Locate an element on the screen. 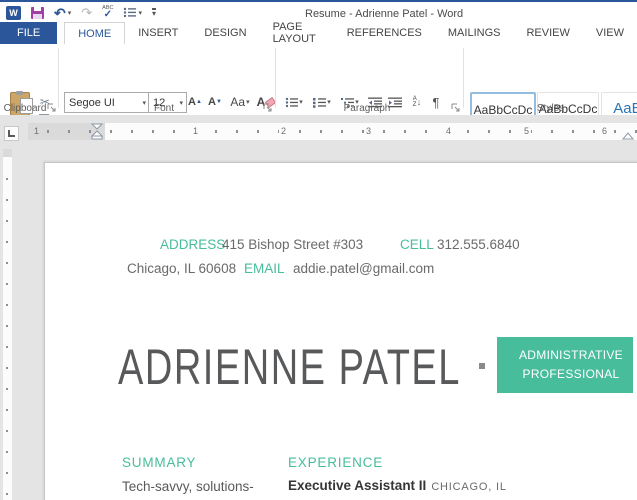  font-dialog-launcher-icon is located at coordinates (267, 107).